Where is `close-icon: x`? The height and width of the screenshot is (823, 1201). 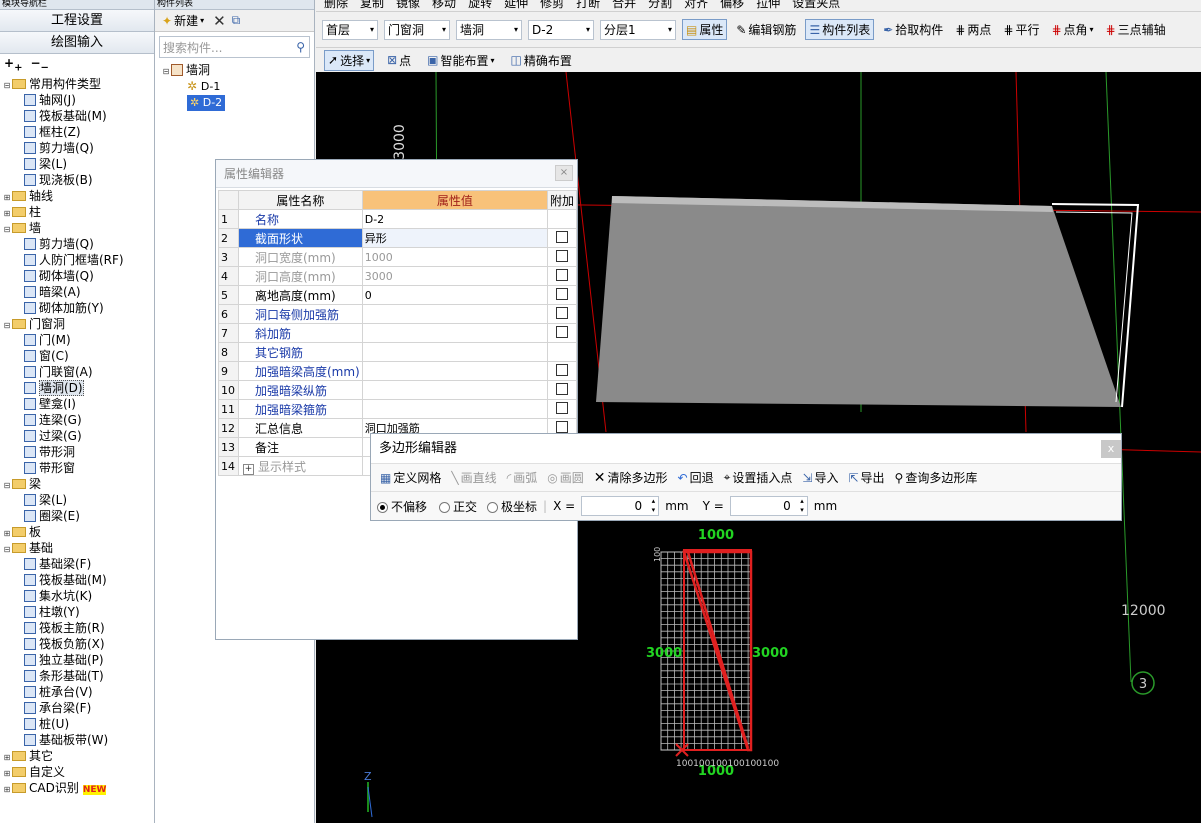
close-icon: x is located at coordinates (1111, 449).